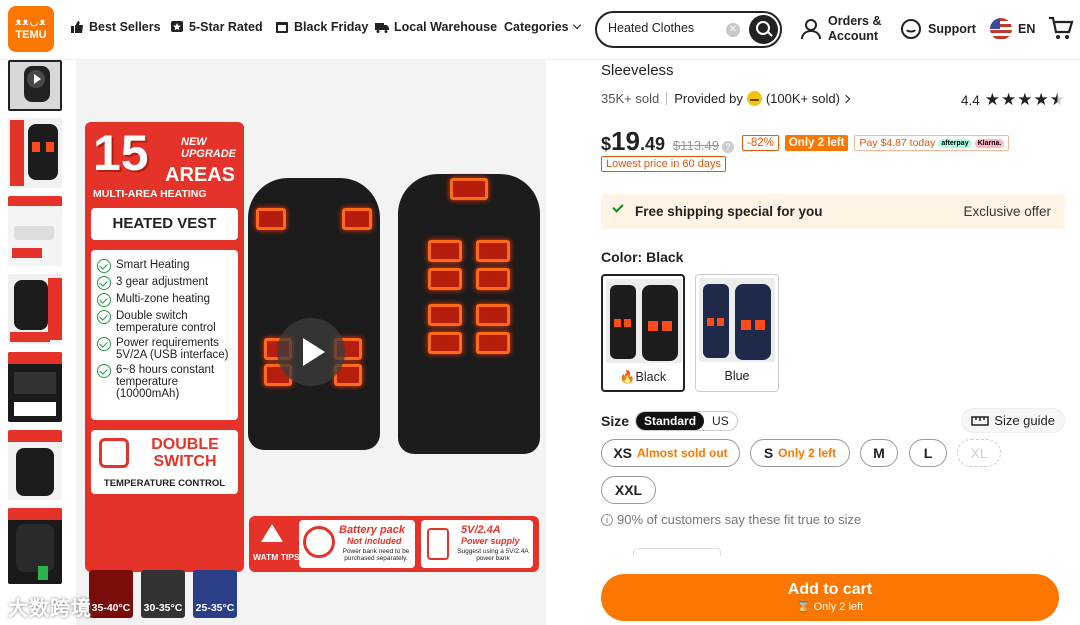 The image size is (1080, 625). What do you see at coordinates (728, 147) in the screenshot?
I see `price-info-icon: ?` at bounding box center [728, 147].